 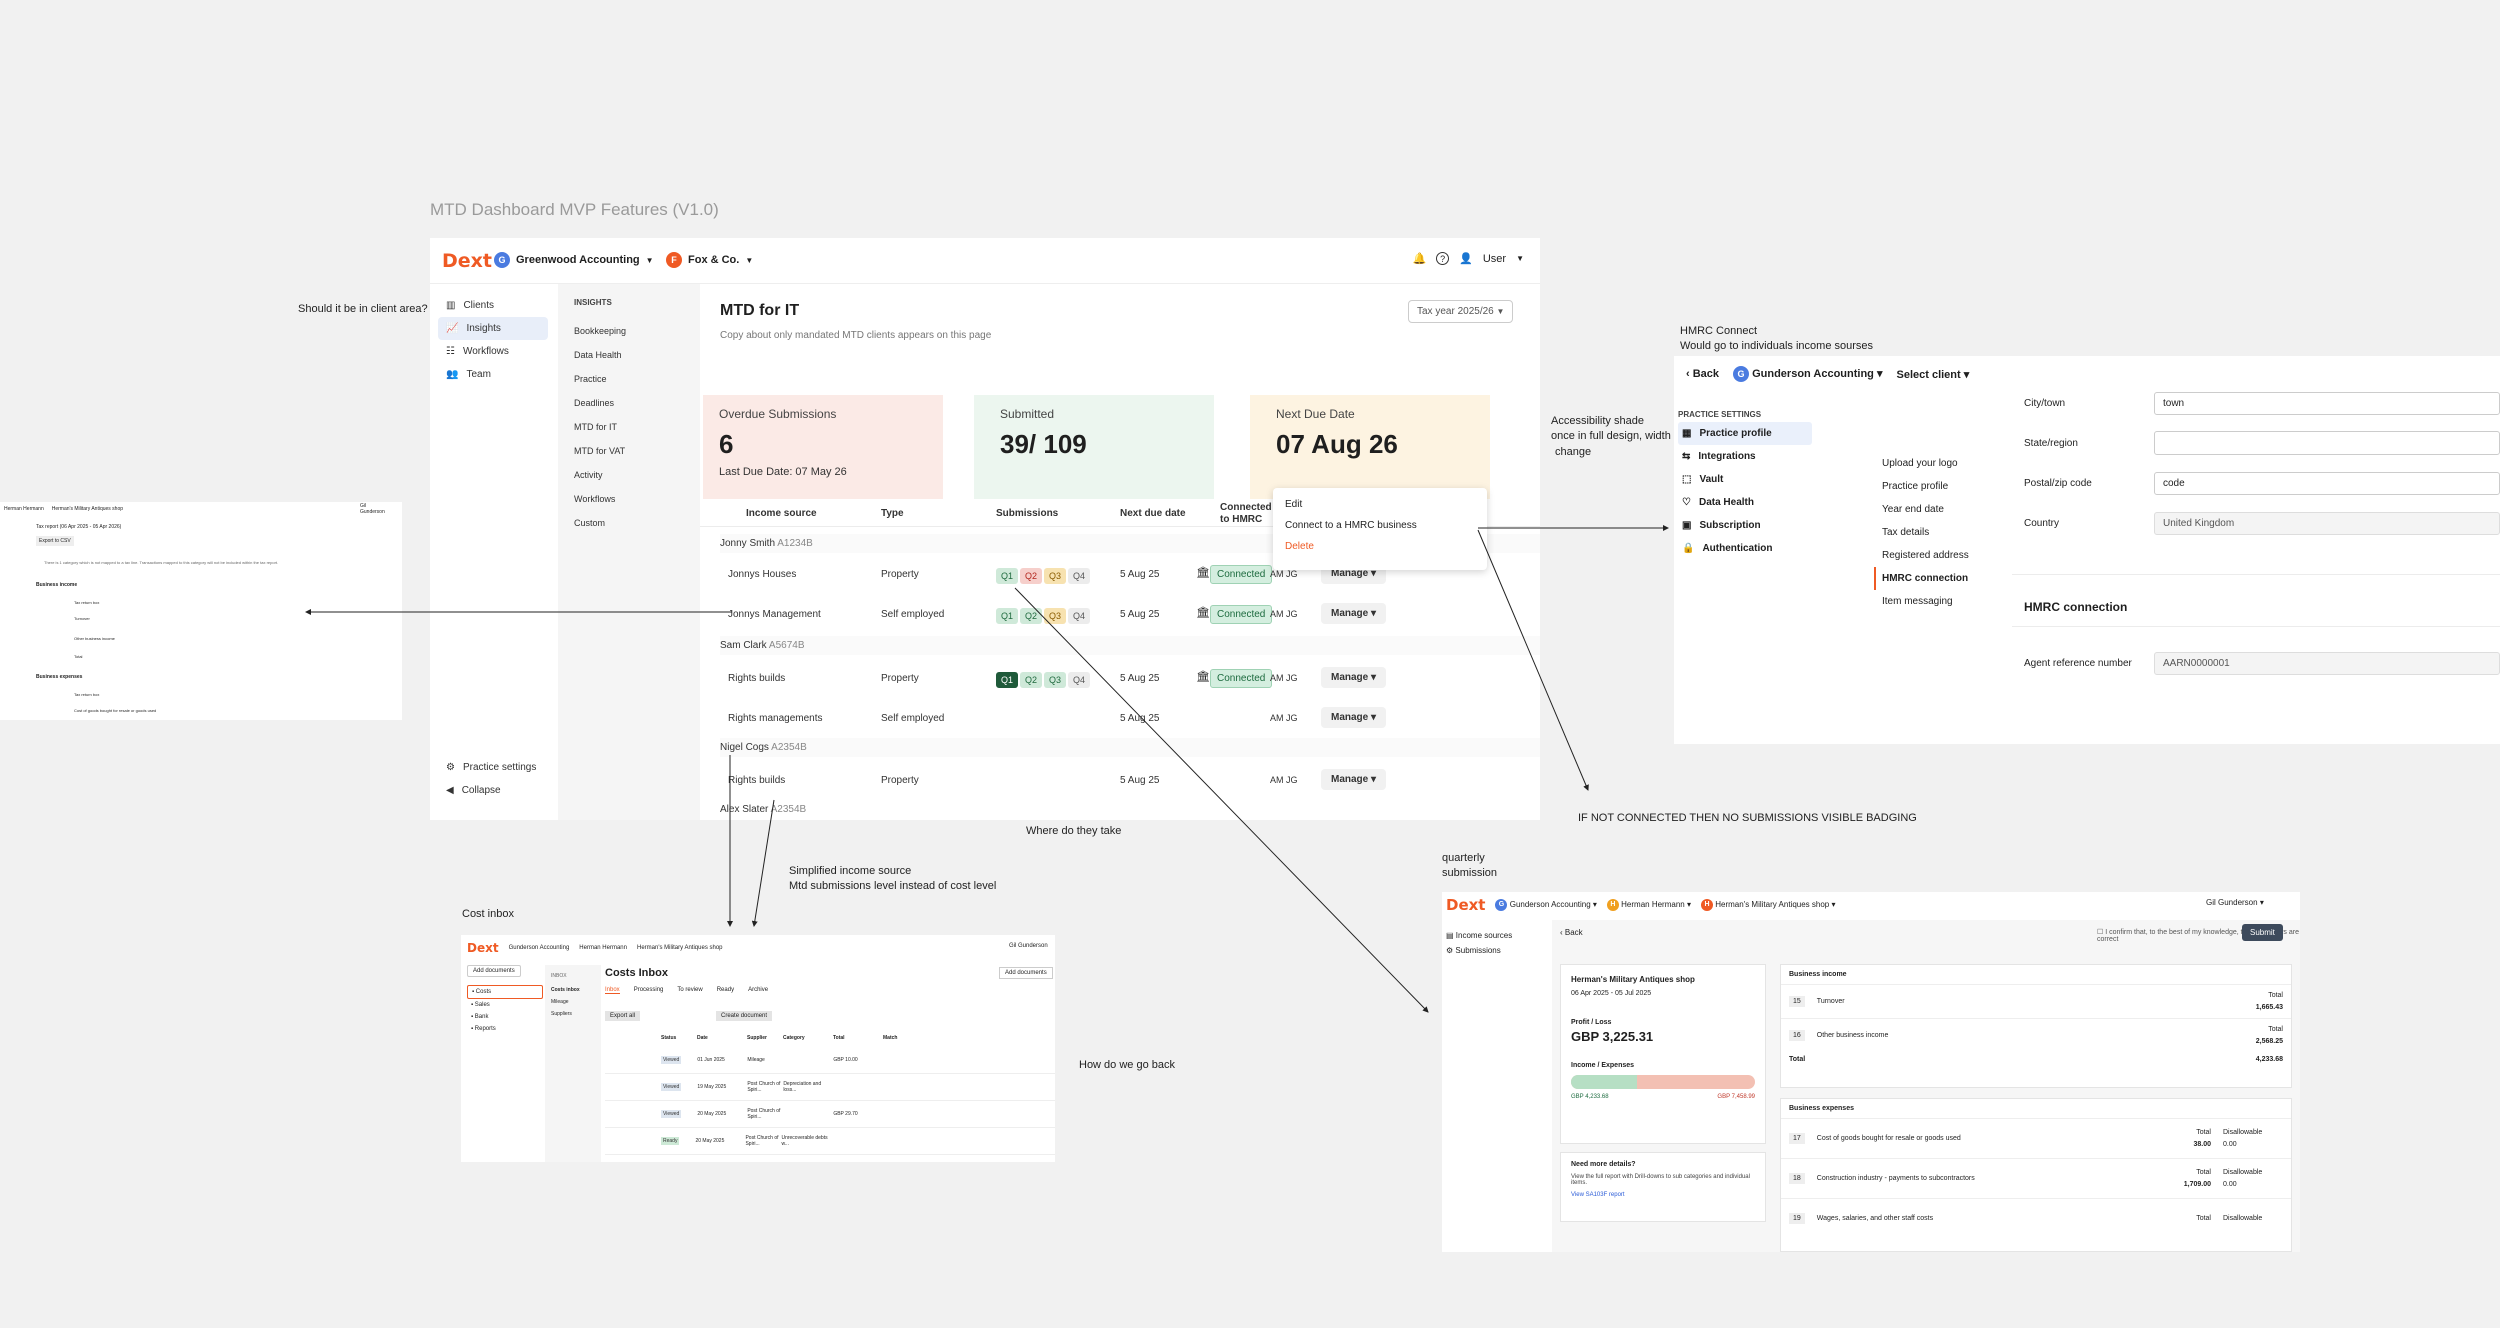 I want to click on user-menu: User, so click(x=1494, y=259).